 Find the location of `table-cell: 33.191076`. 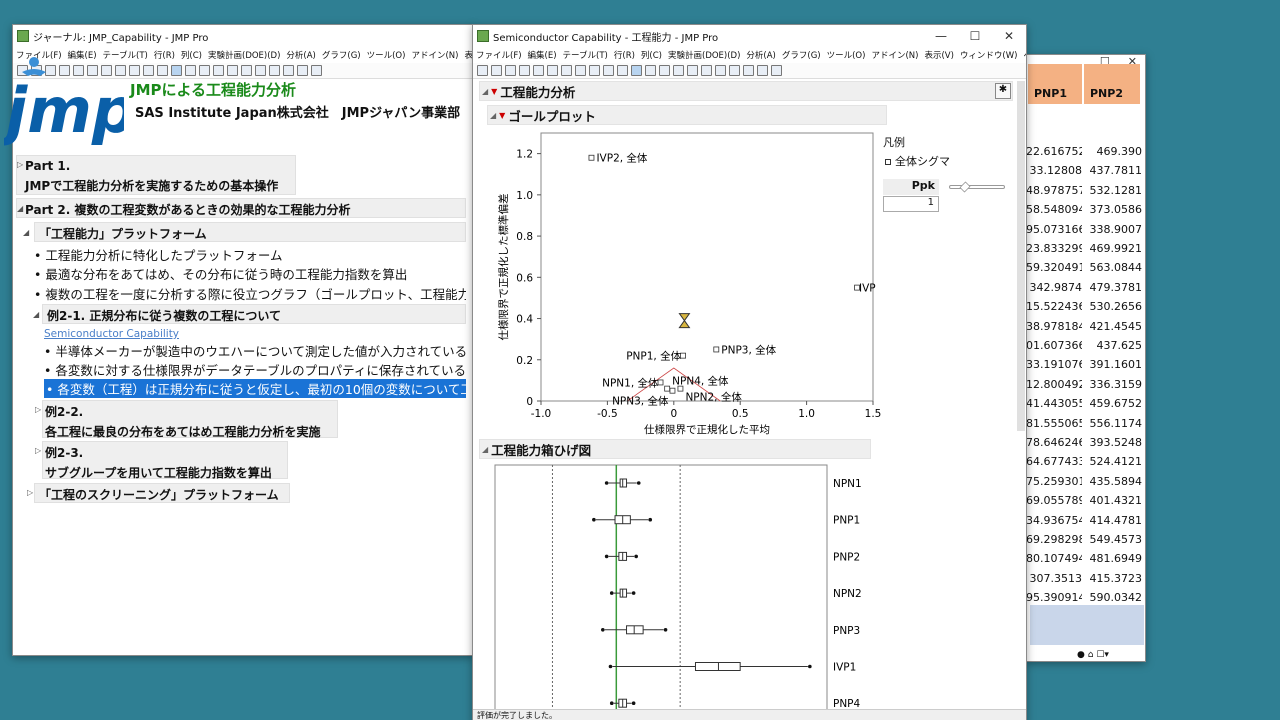

table-cell: 33.191076 is located at coordinates (1054, 364).